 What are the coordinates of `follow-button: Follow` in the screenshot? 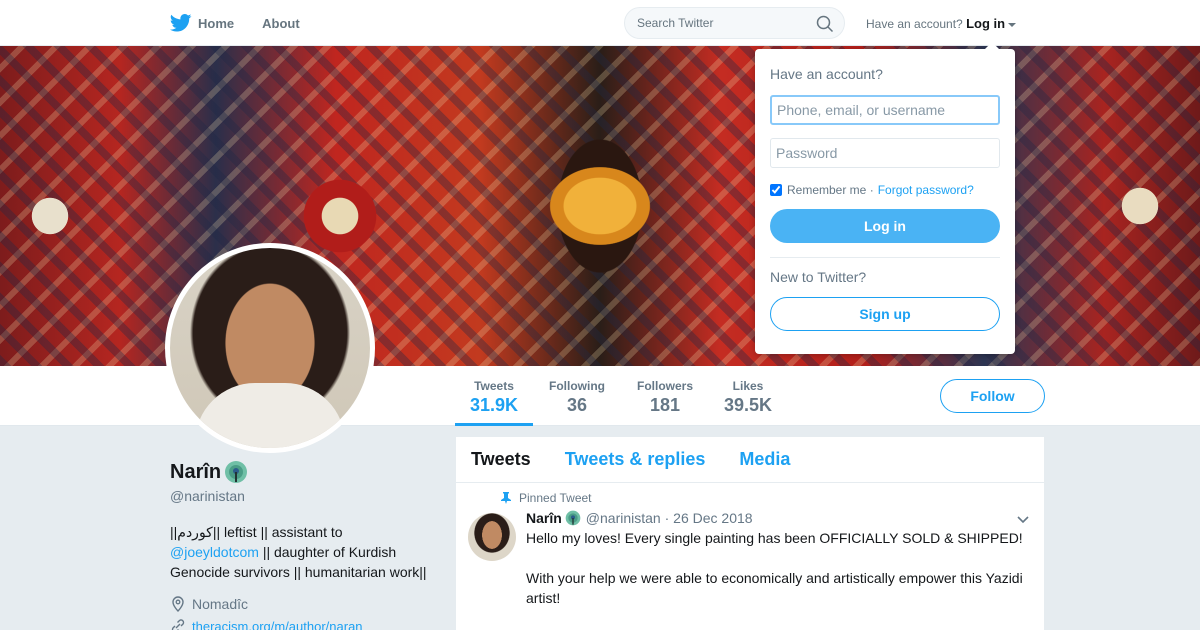 It's located at (992, 396).